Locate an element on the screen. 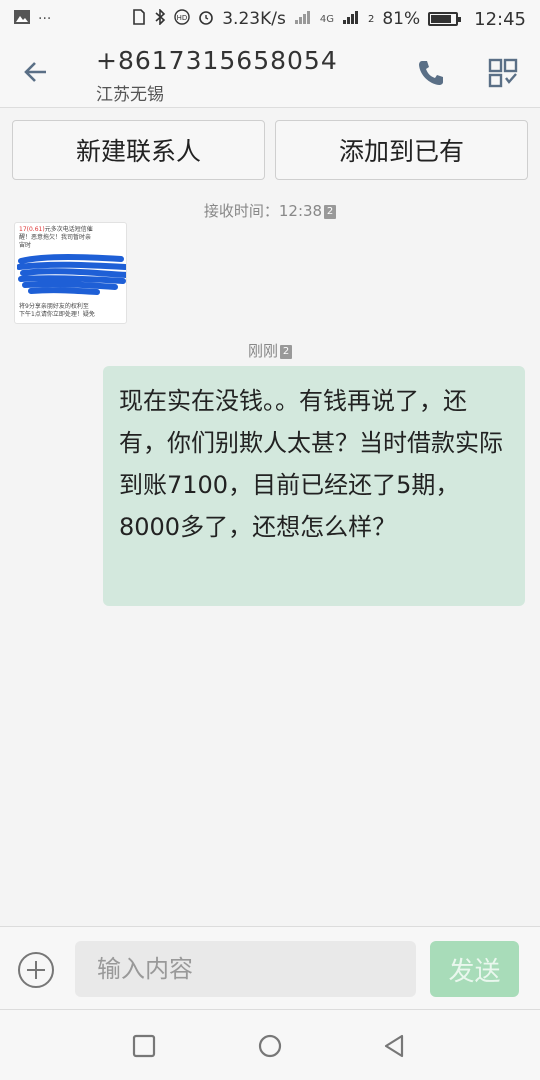 The image size is (540, 1080). triangle-back-icon is located at coordinates (394, 1046).